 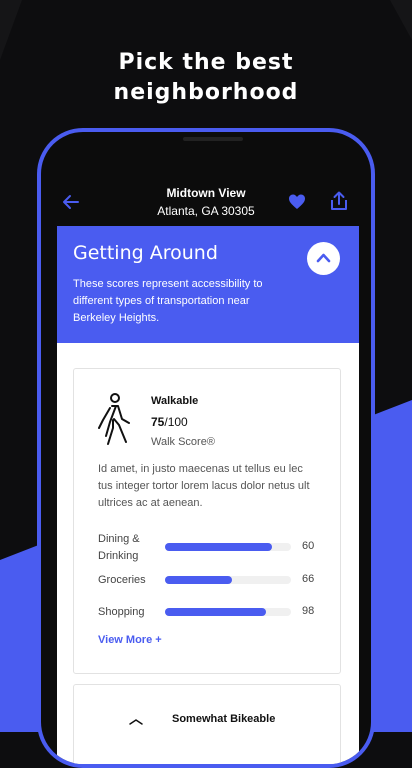 I want to click on bikeable-title: Somewhat Bikeable, so click(x=224, y=719).